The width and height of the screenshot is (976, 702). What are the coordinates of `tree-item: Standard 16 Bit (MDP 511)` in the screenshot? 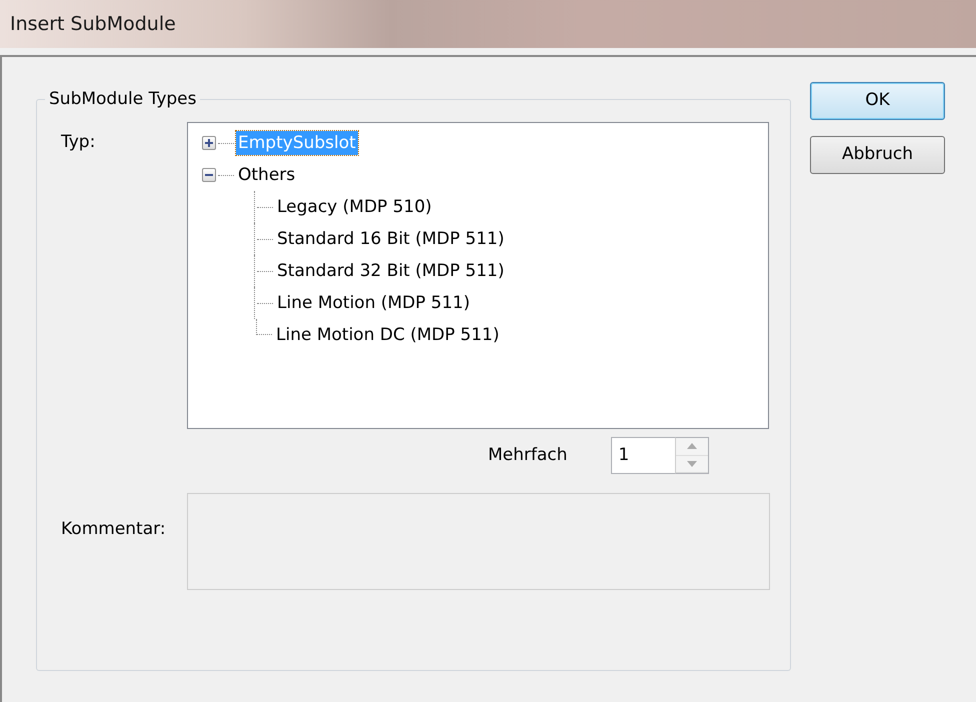 It's located at (390, 239).